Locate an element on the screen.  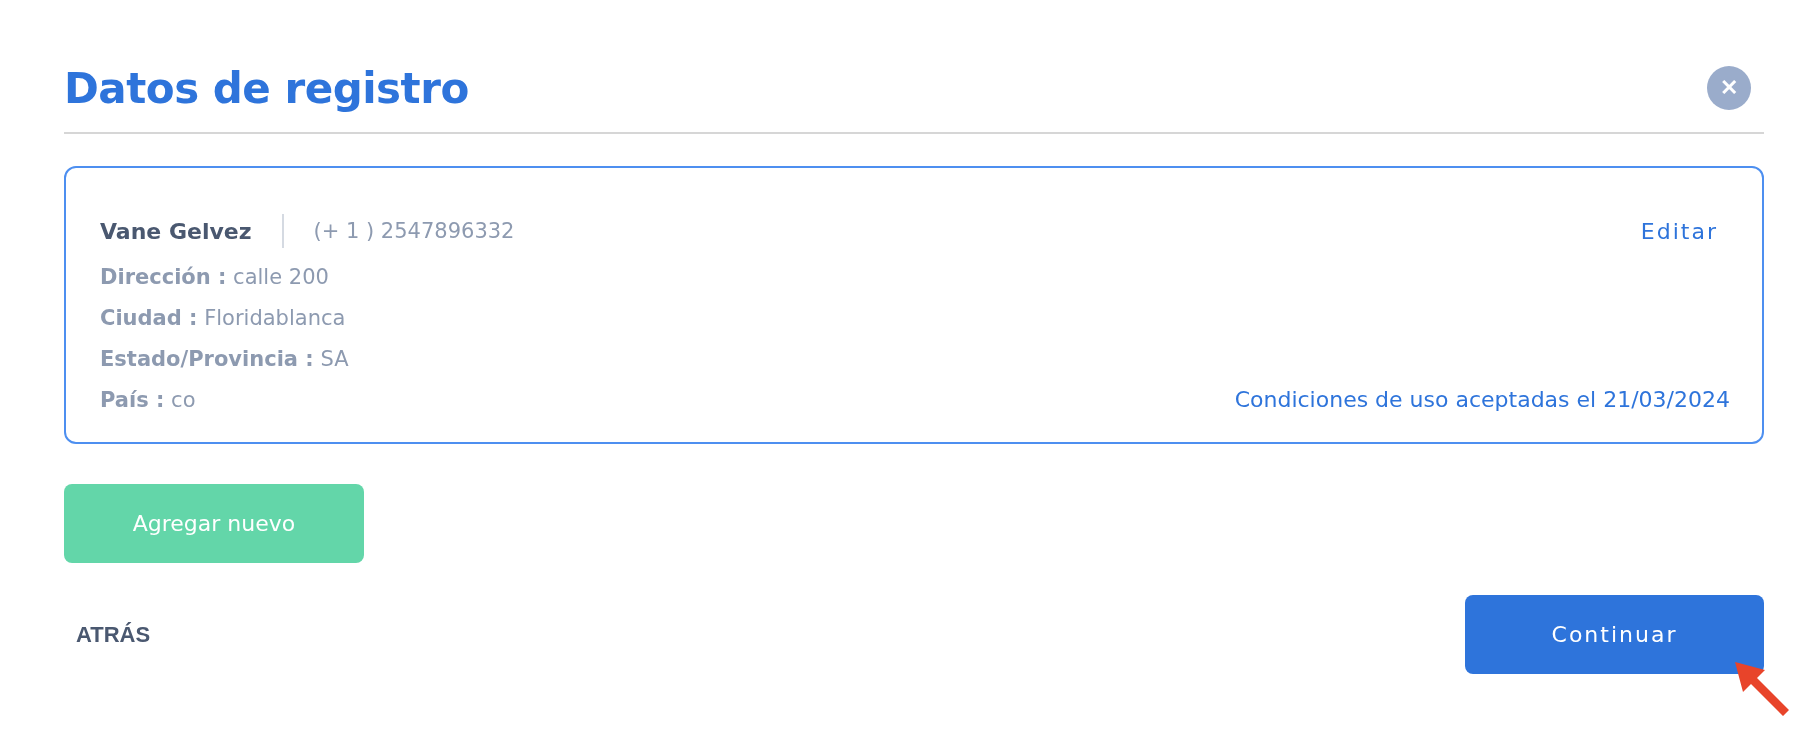
terms-note: Condiciones de uso aceptadas el 21/03/2024 is located at coordinates (1482, 399).